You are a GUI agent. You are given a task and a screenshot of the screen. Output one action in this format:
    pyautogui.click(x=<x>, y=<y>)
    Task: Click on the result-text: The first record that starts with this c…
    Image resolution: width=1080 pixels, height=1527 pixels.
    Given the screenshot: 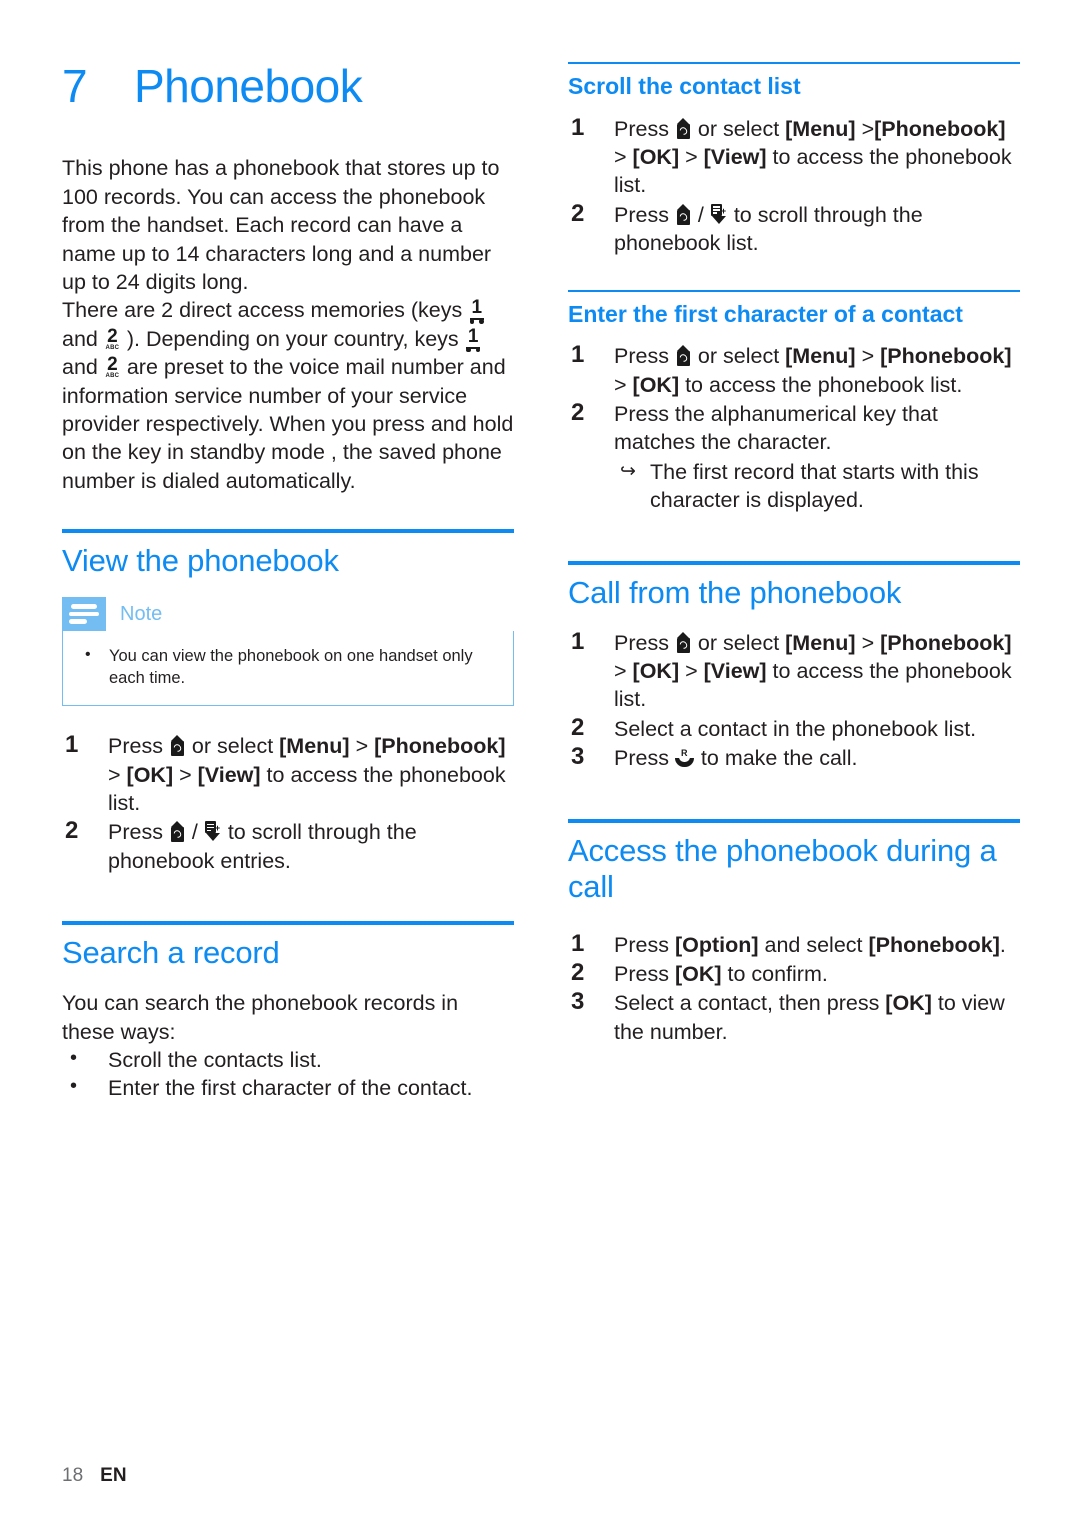 What is the action you would take?
    pyautogui.click(x=814, y=486)
    